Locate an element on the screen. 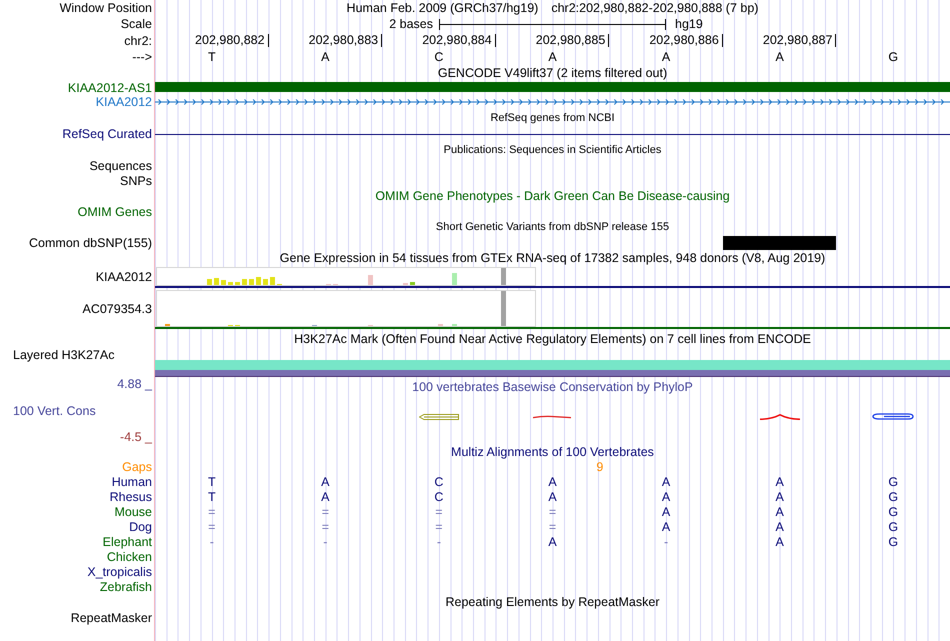  track-label: Dog is located at coordinates (140, 527).